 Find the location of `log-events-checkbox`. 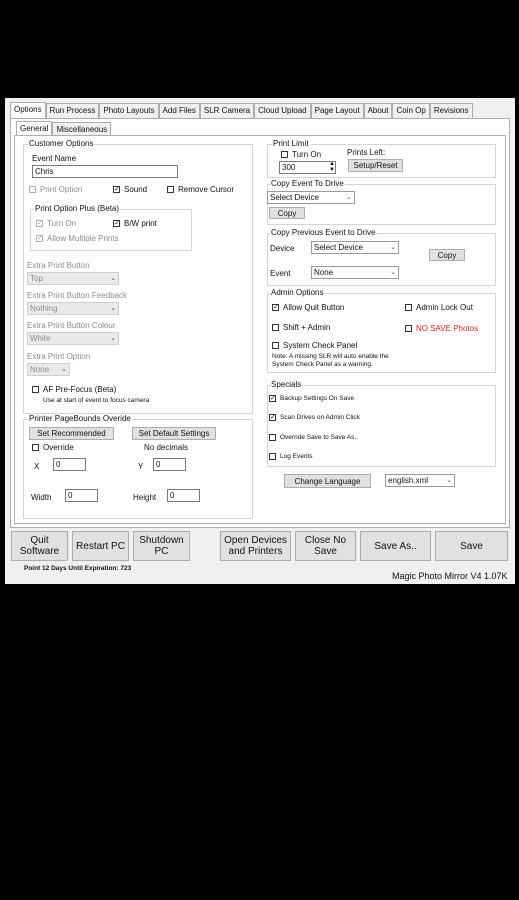

log-events-checkbox is located at coordinates (272, 456).